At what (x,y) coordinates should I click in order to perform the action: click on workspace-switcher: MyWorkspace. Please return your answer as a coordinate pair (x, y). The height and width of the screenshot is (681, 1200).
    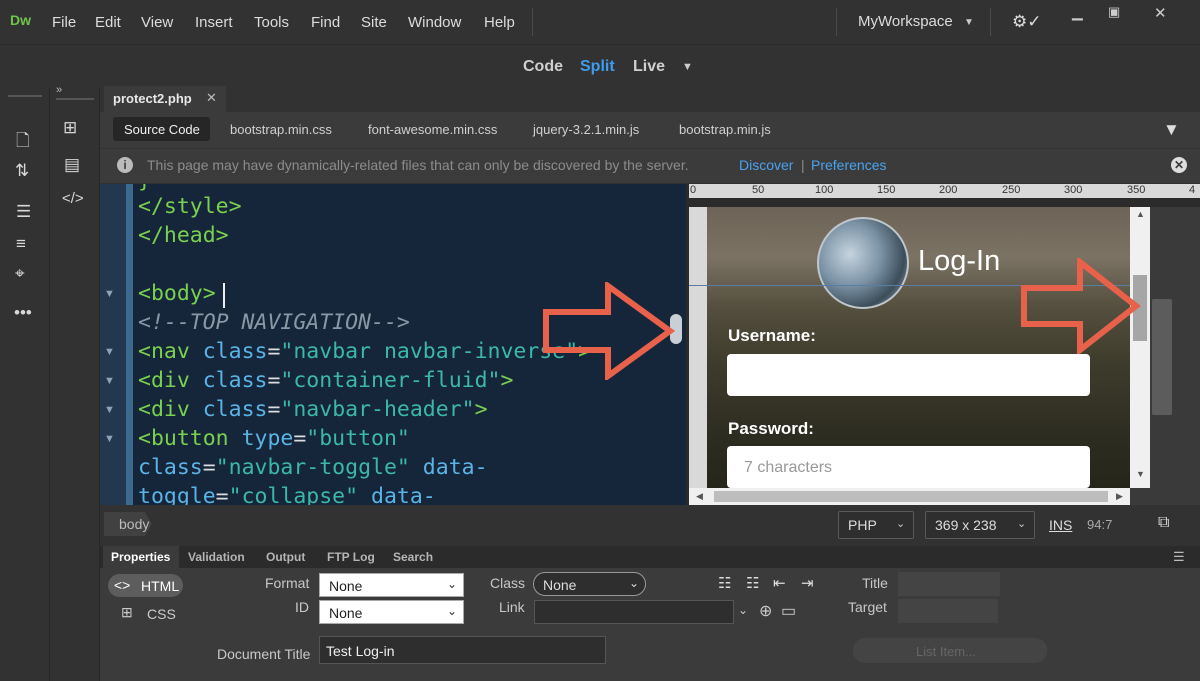
    Looking at the image, I should click on (905, 21).